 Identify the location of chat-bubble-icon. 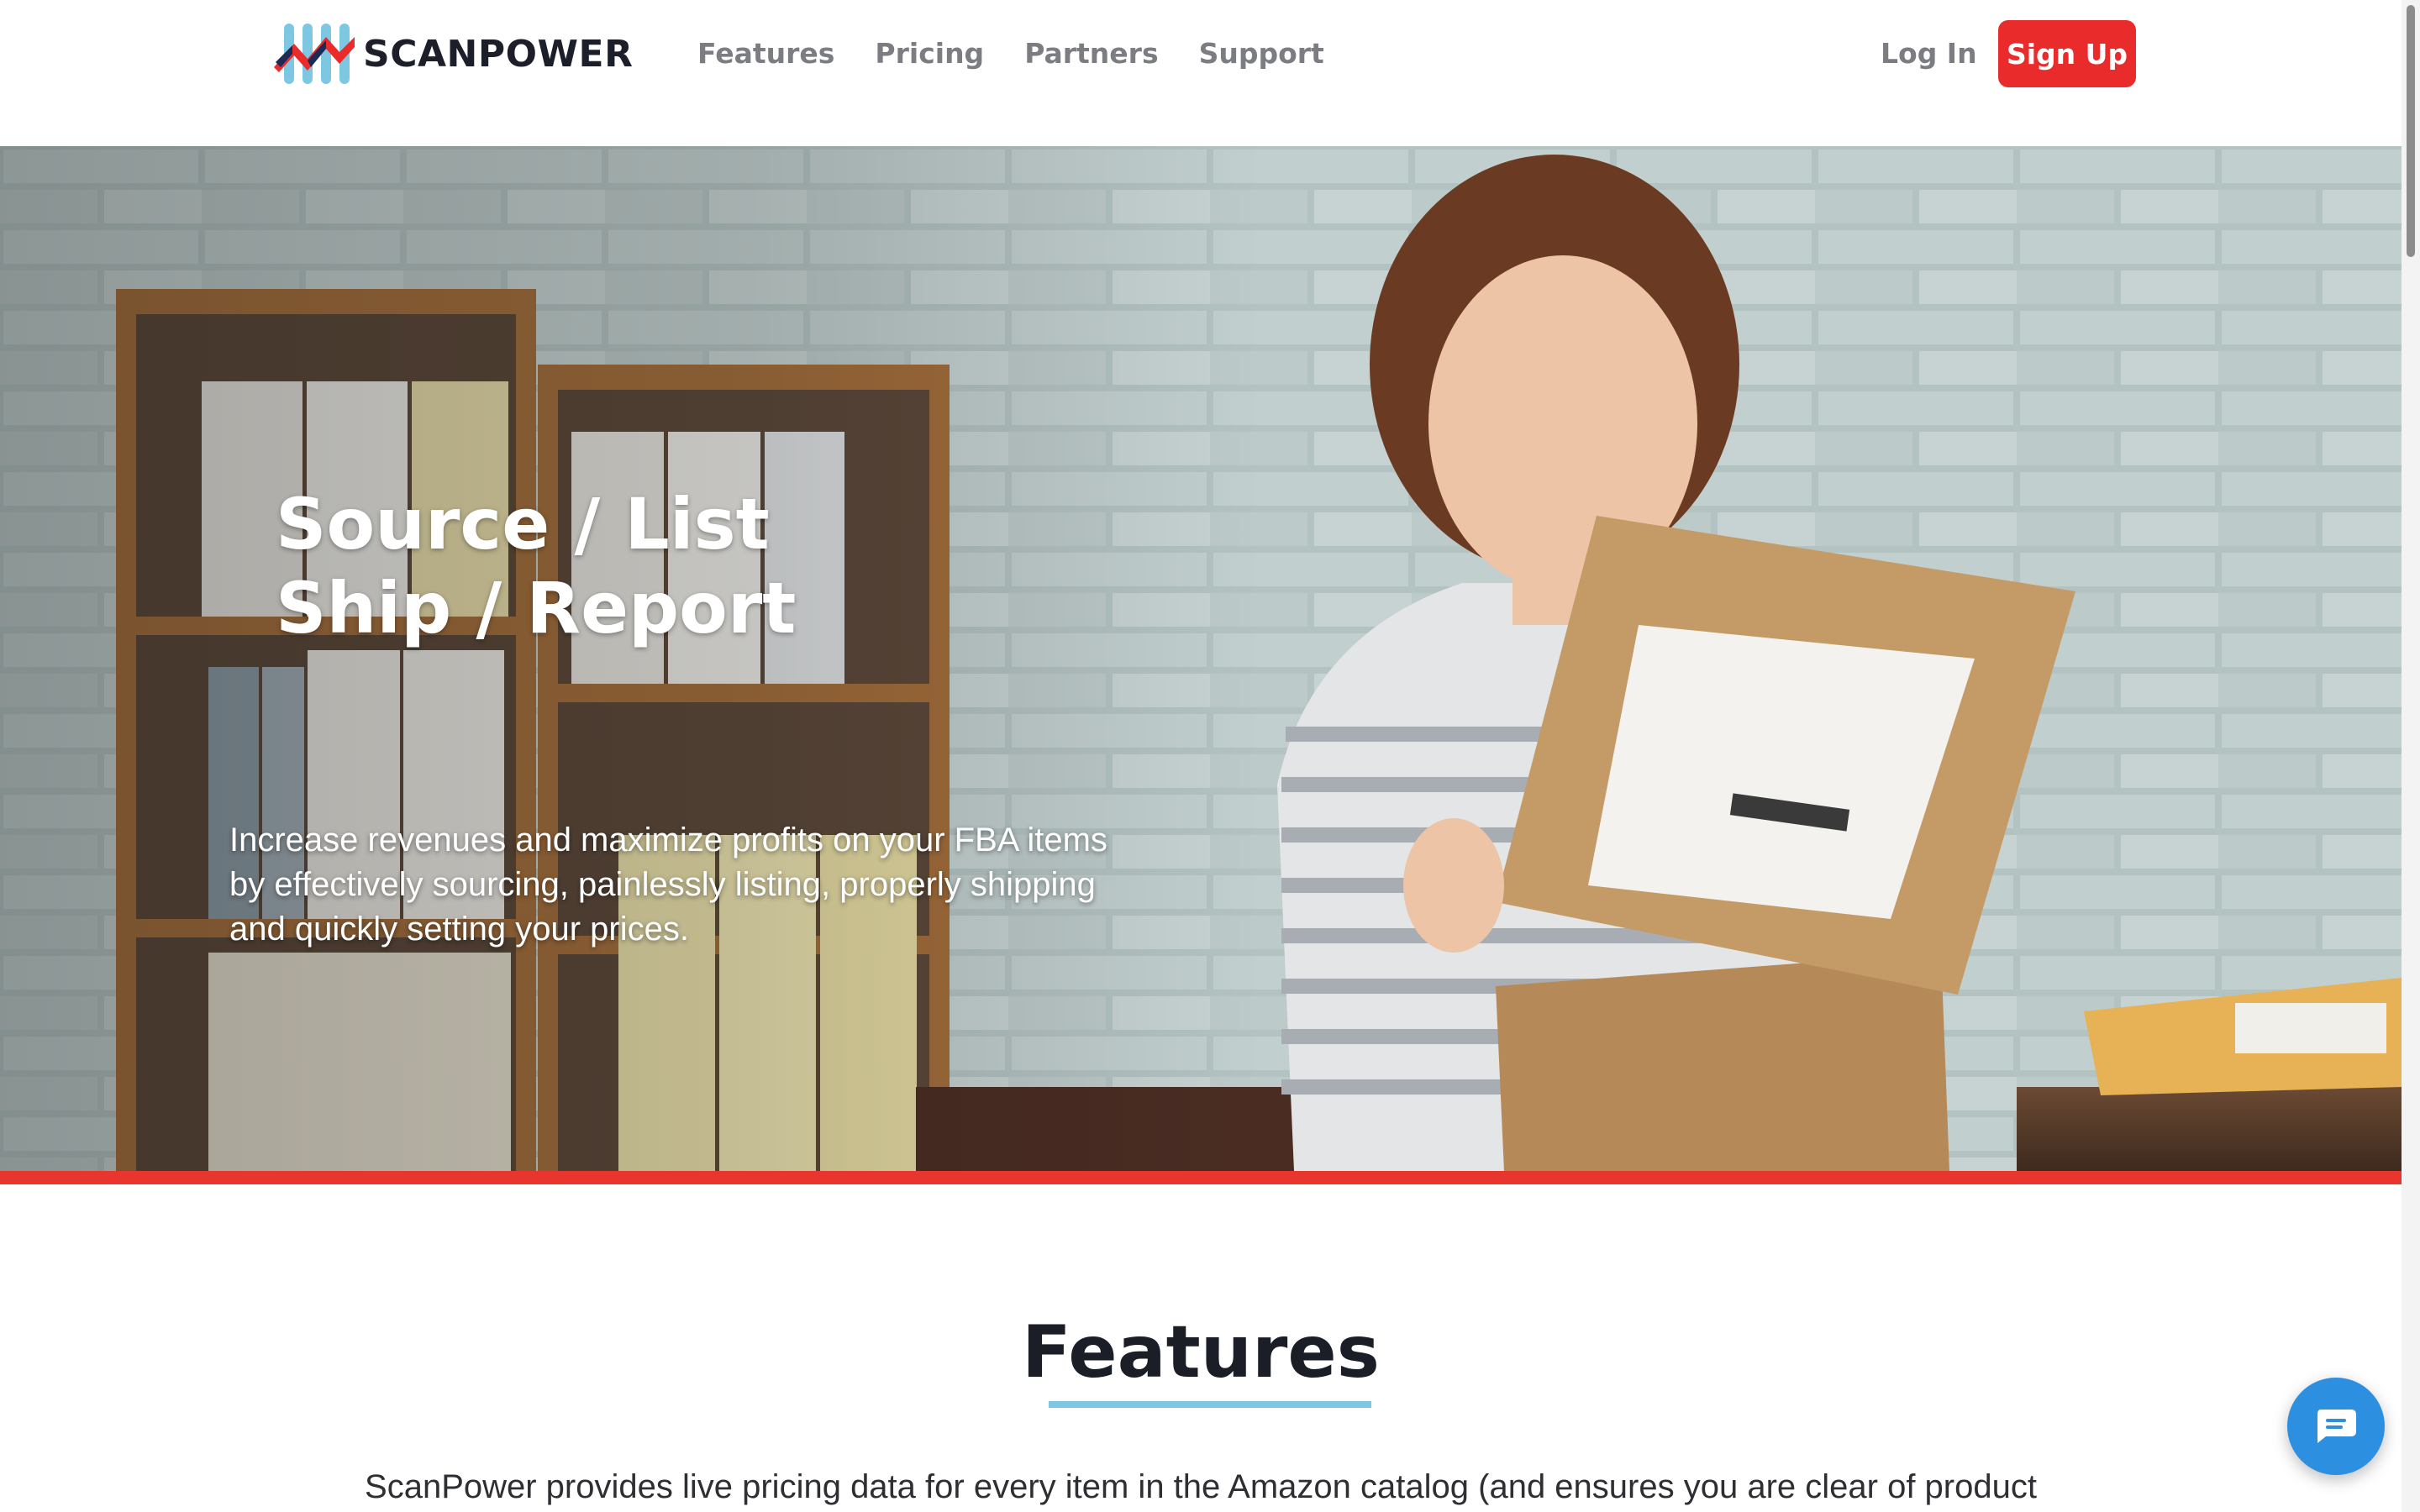
(2336, 1426).